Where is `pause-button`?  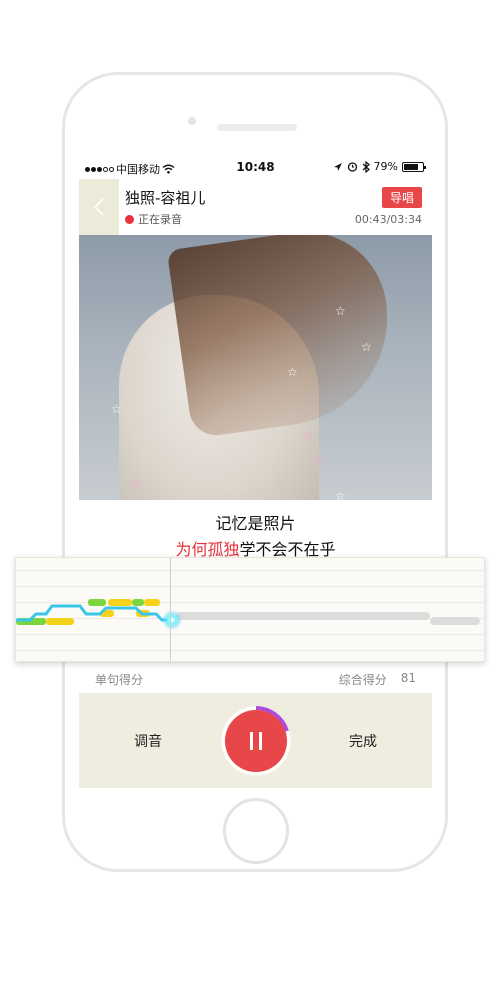 pause-button is located at coordinates (256, 741).